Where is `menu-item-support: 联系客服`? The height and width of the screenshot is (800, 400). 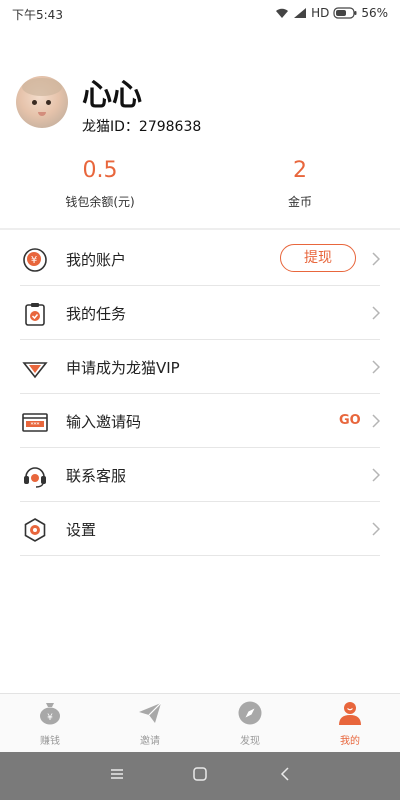
menu-item-support: 联系客服 is located at coordinates (200, 475).